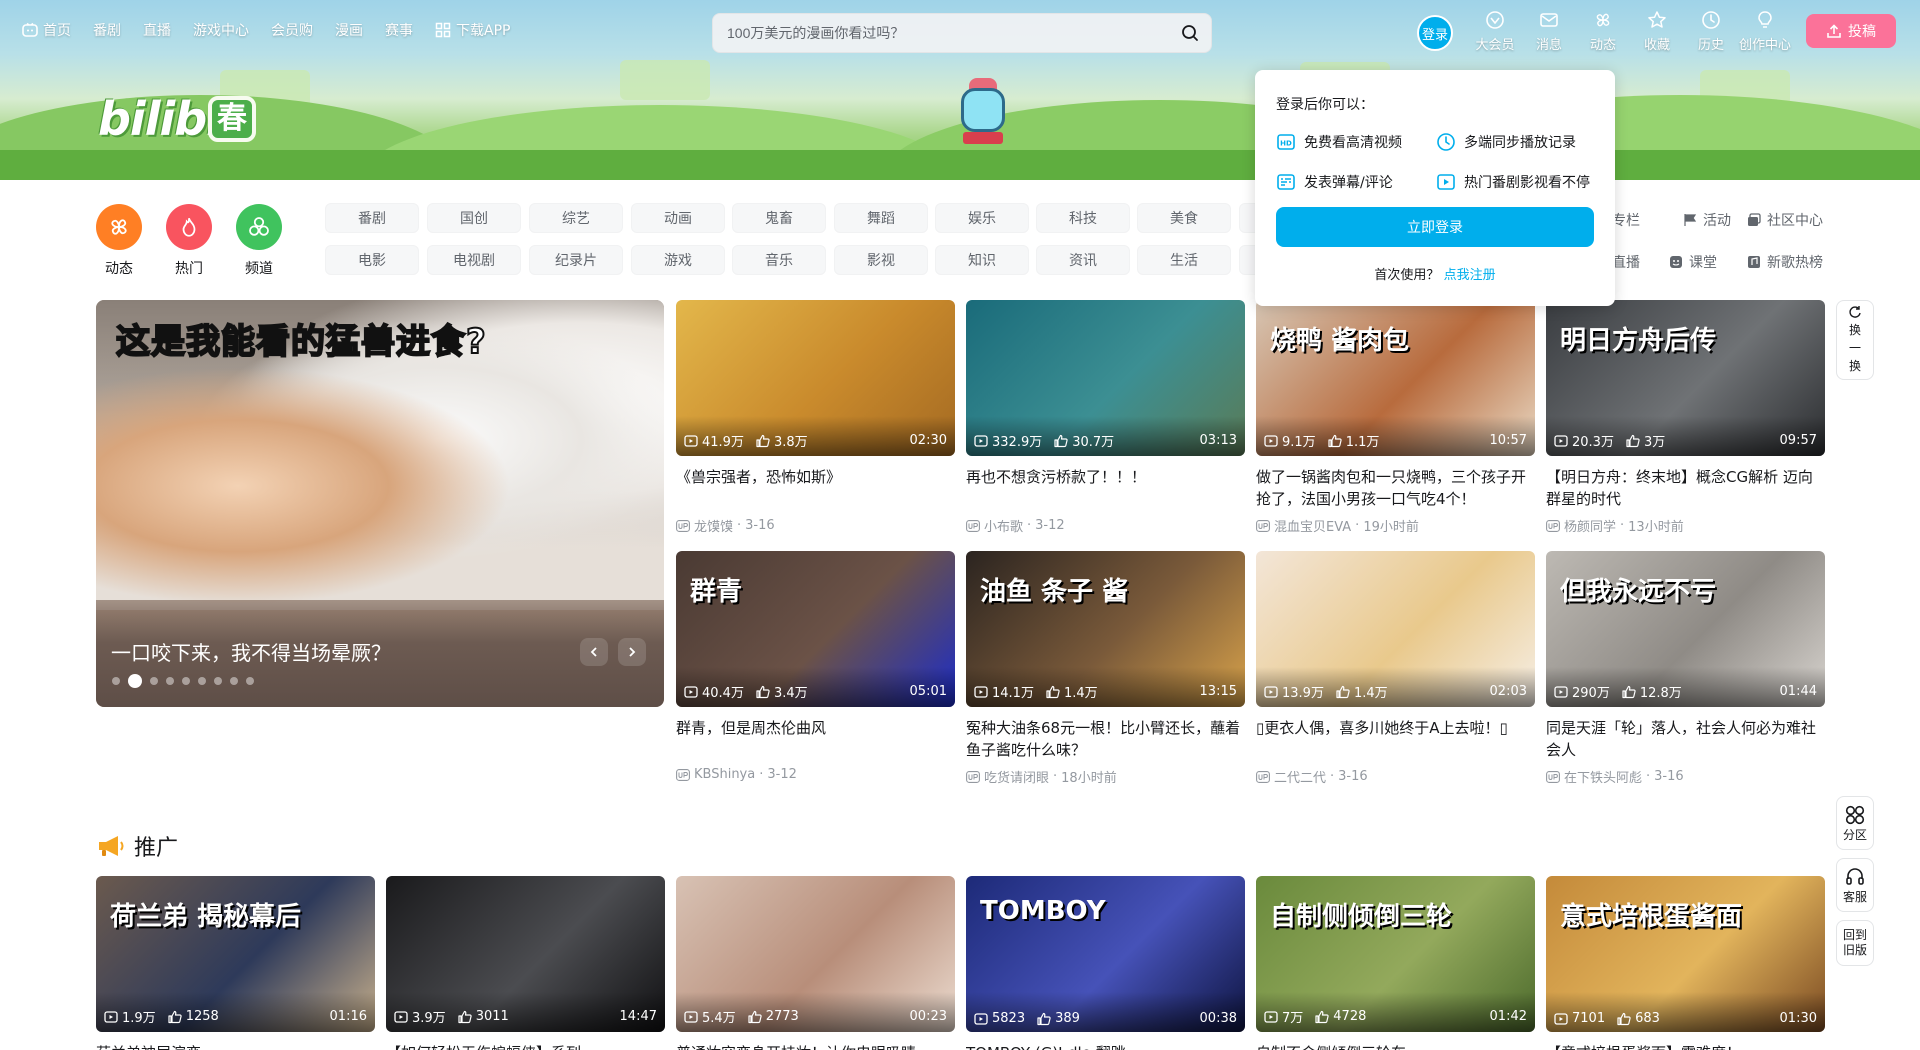 Image resolution: width=1920 pixels, height=1050 pixels. Describe the element at coordinates (472, 30) in the screenshot. I see `nav-download-app: 下载APP` at that location.